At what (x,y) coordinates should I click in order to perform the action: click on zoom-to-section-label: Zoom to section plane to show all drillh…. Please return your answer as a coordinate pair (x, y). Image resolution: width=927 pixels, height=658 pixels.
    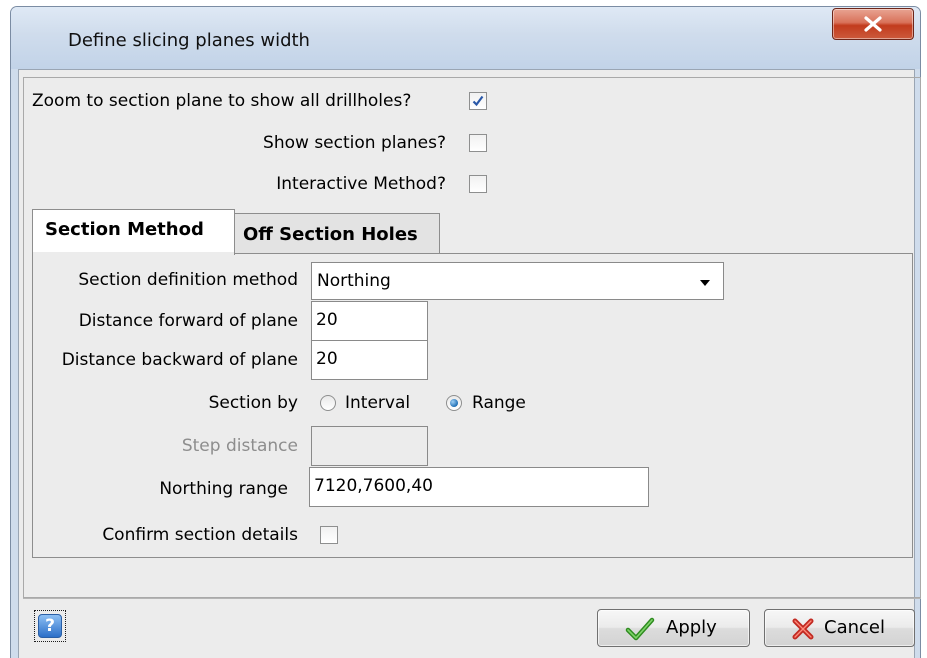
    Looking at the image, I should click on (222, 101).